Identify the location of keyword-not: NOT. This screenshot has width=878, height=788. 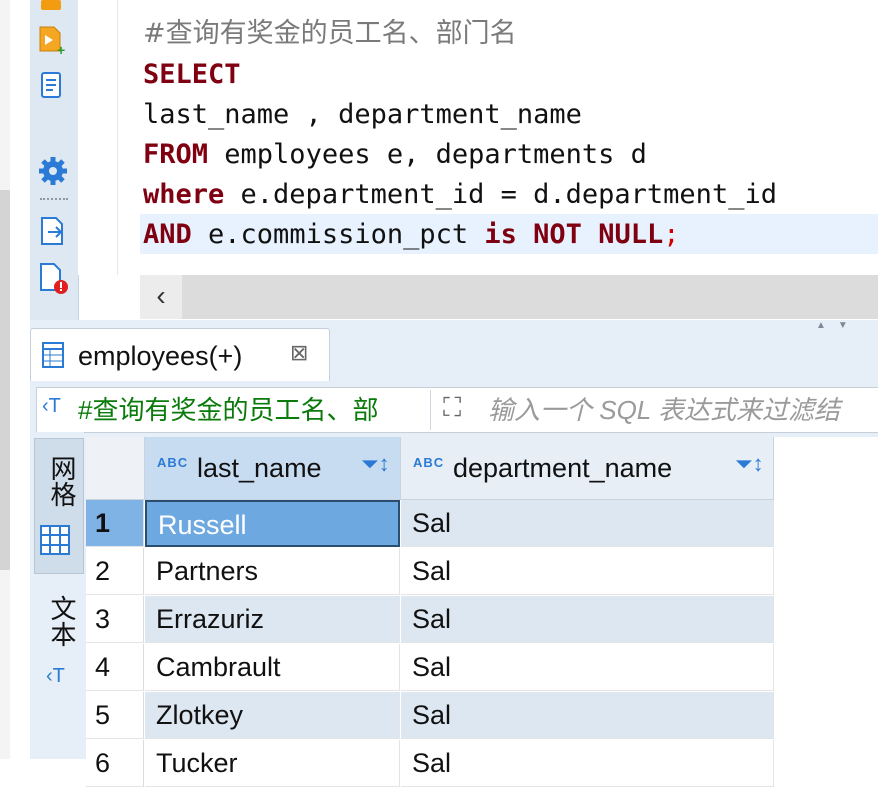
(557, 234).